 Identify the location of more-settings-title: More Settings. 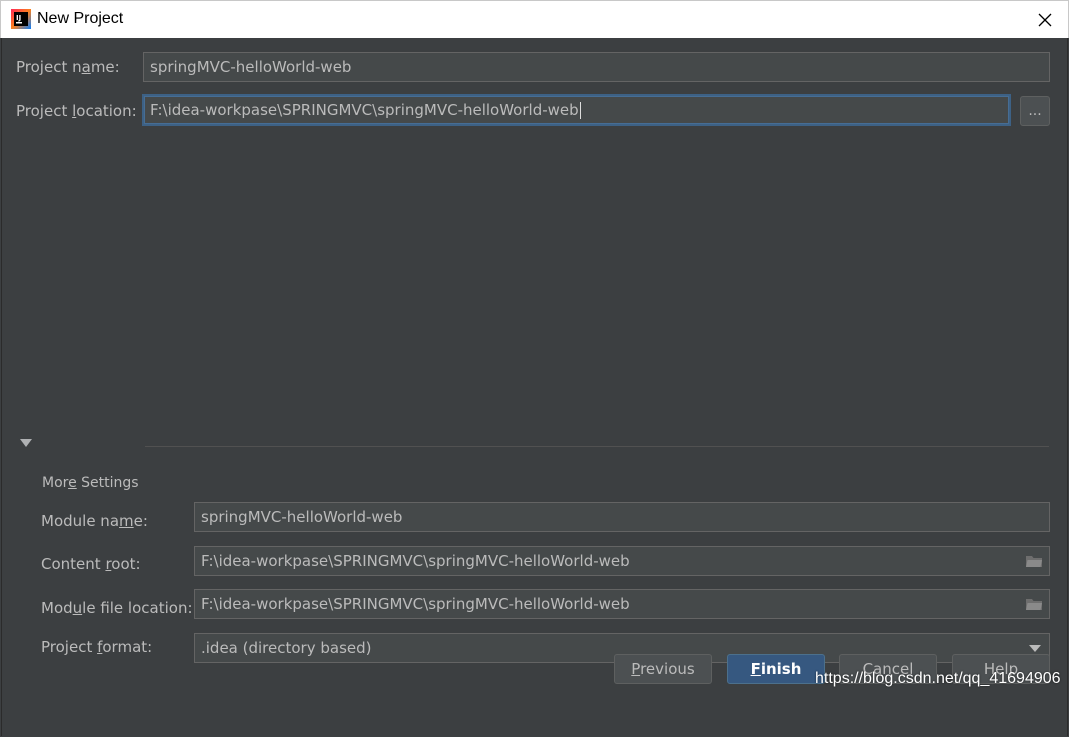
(90, 483).